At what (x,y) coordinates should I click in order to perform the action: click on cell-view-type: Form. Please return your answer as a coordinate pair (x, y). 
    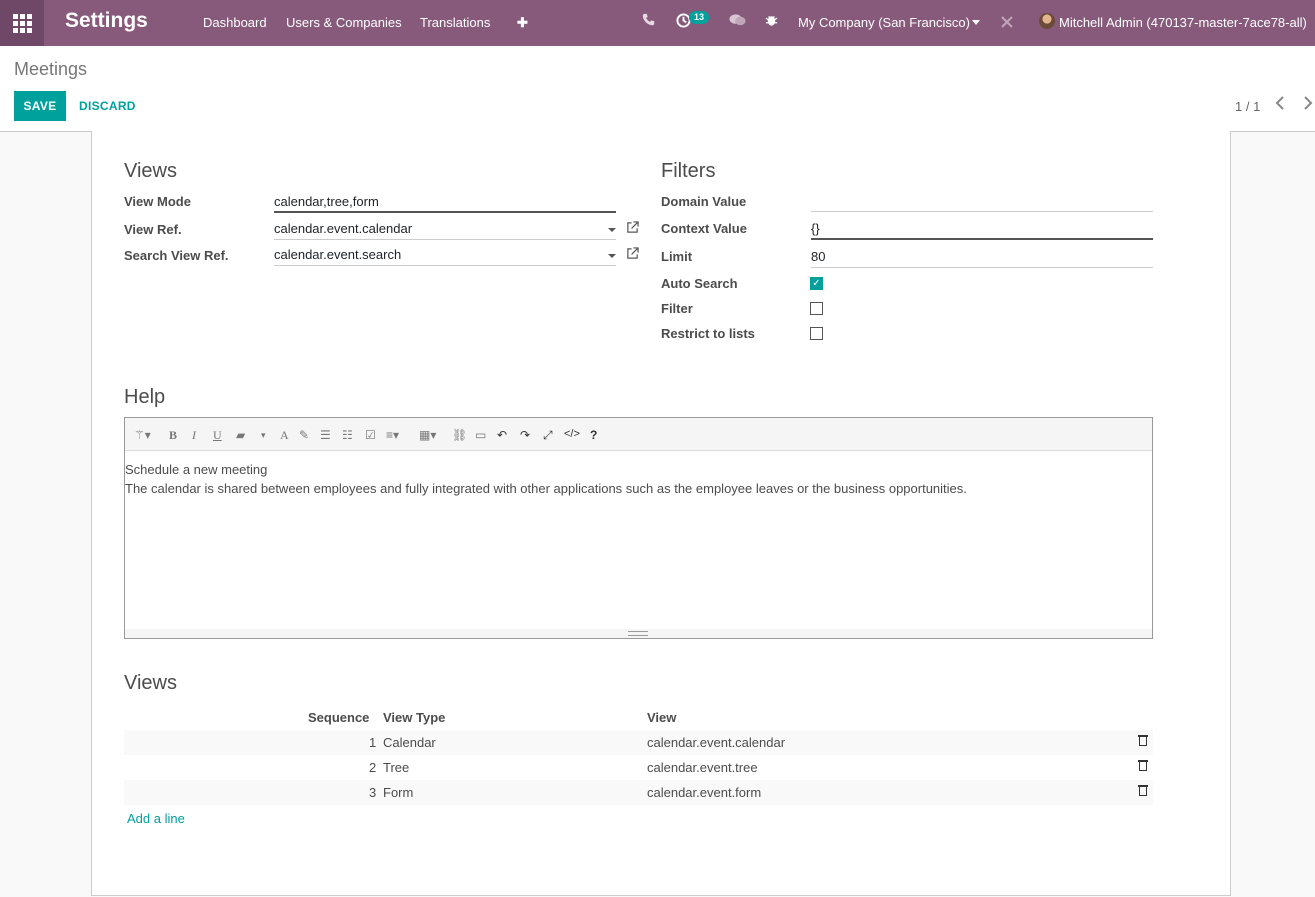
    Looking at the image, I should click on (398, 792).